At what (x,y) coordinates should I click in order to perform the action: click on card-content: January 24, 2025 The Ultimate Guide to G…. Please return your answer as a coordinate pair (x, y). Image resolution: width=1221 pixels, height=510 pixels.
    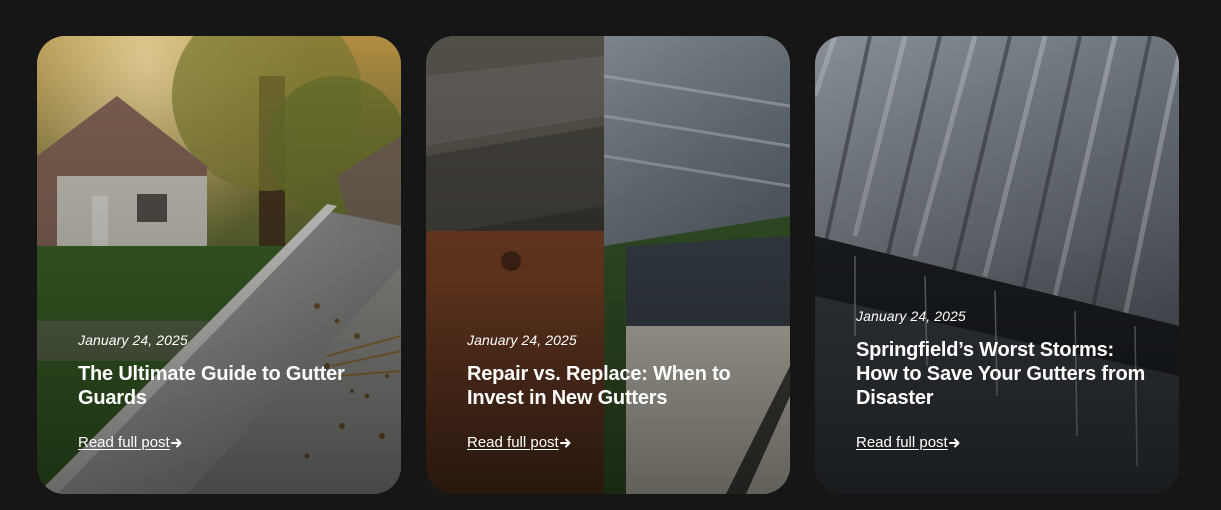
    Looking at the image, I should click on (224, 392).